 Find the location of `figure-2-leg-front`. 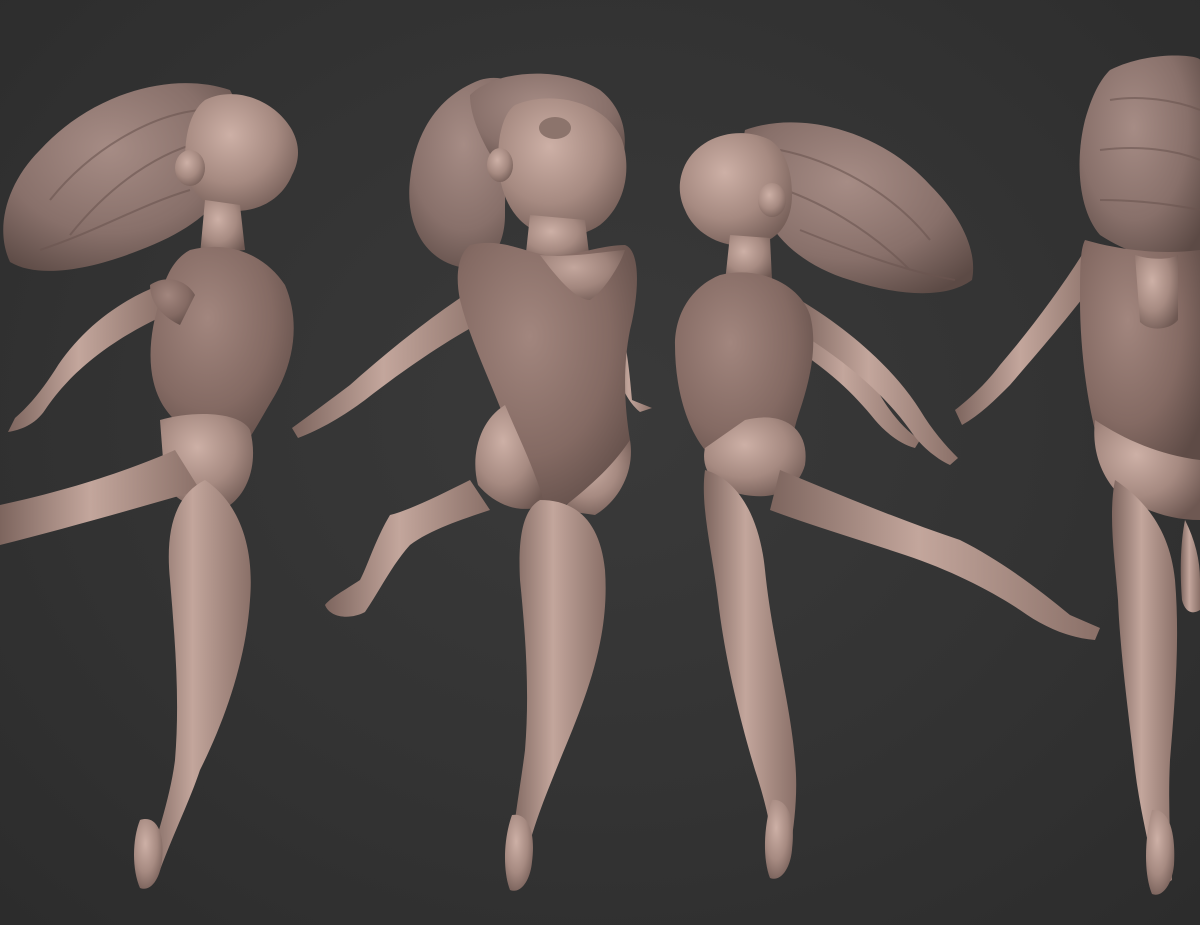

figure-2-leg-front is located at coordinates (558, 685).